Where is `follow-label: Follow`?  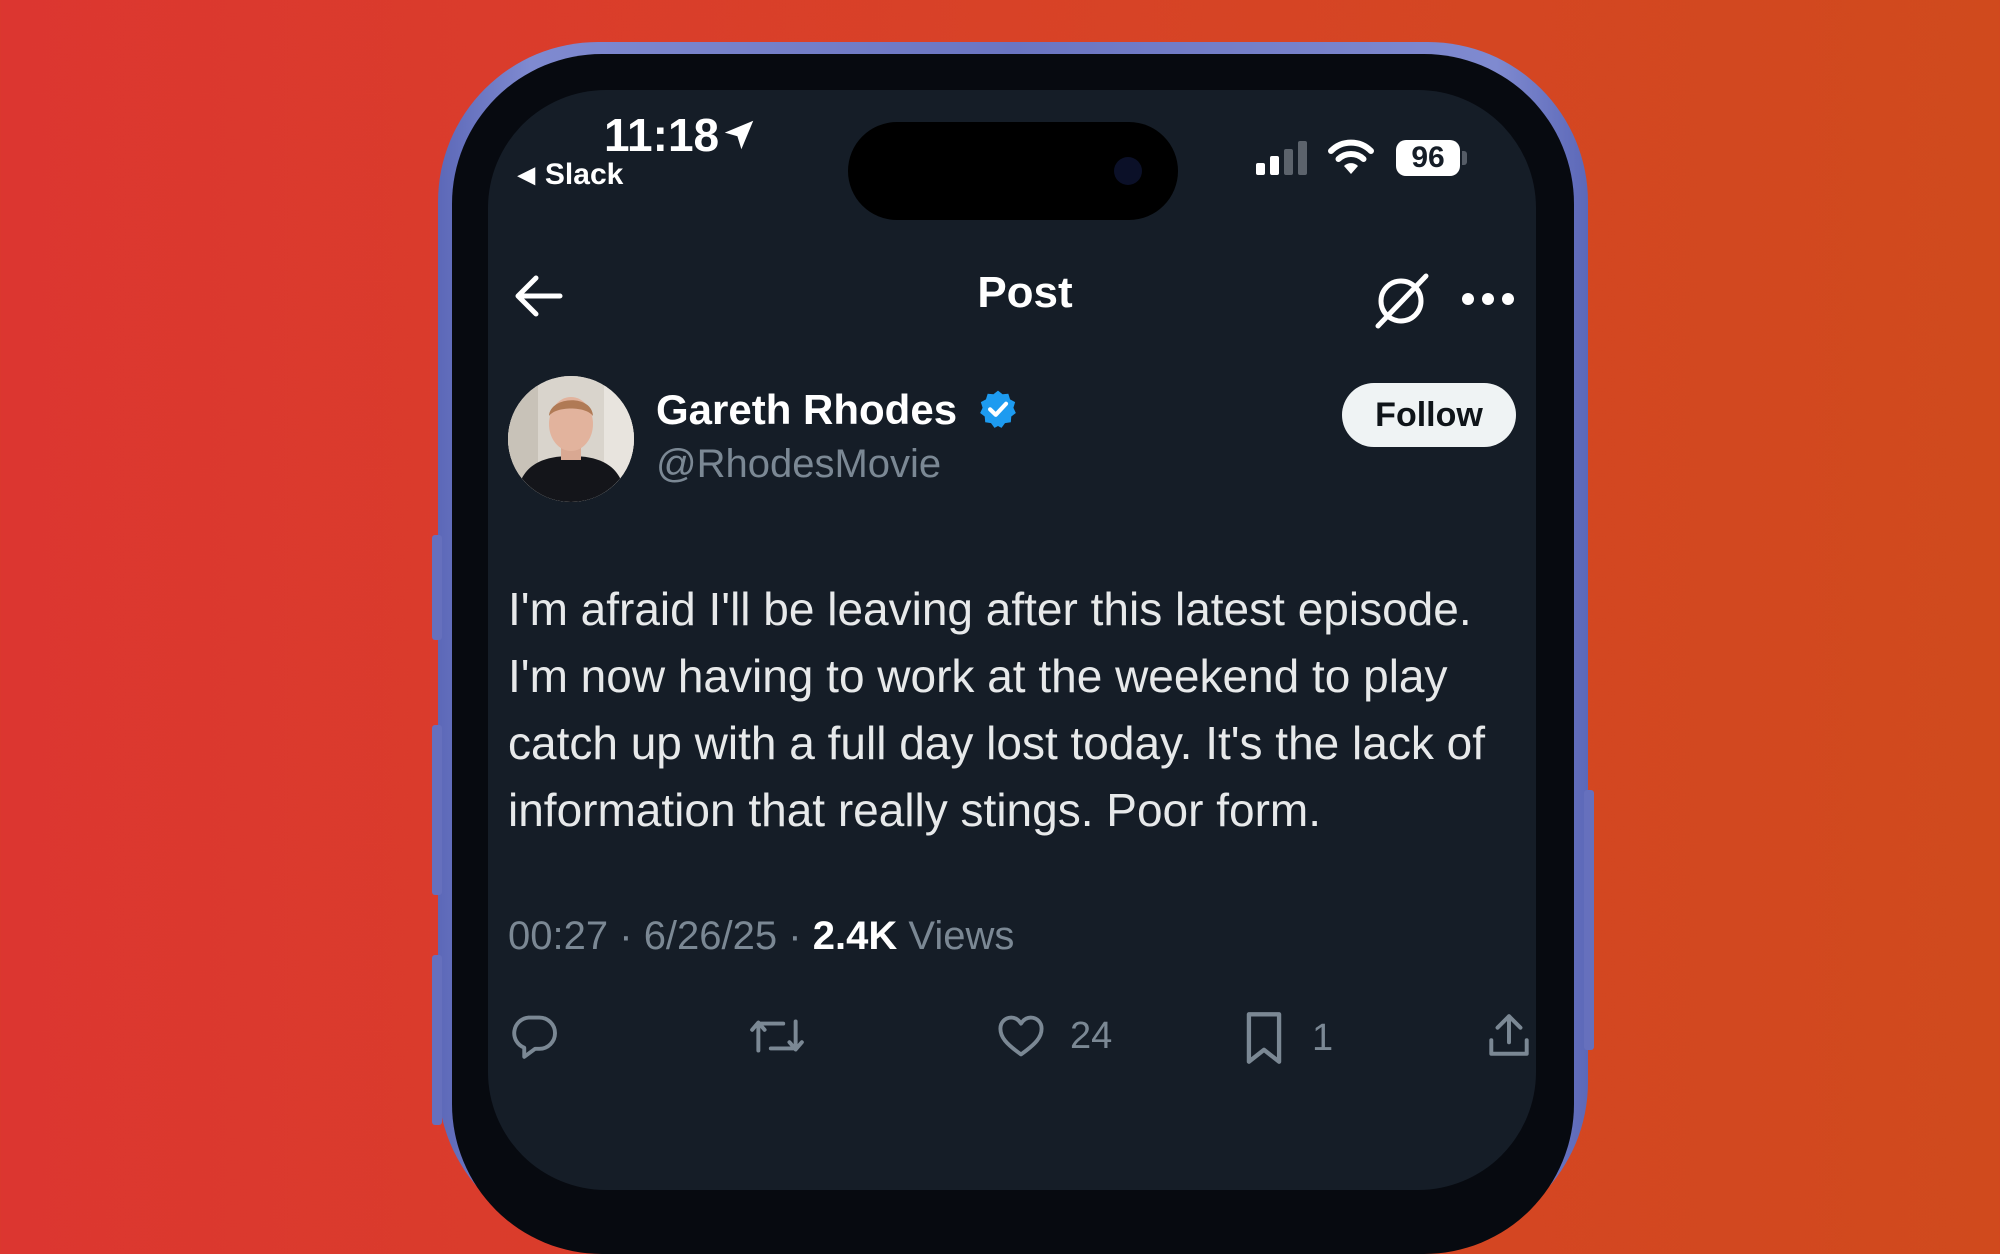 follow-label: Follow is located at coordinates (1429, 414).